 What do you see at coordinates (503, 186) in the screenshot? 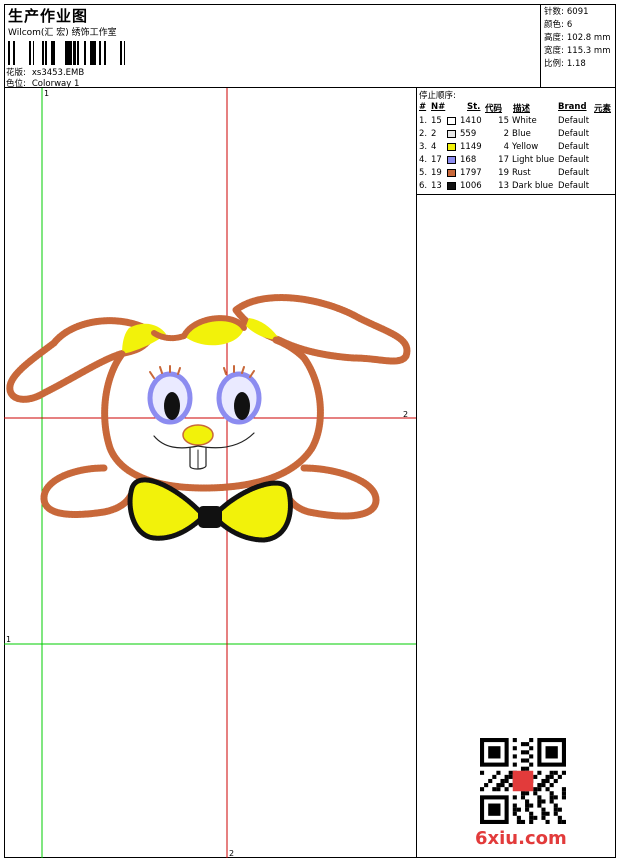
I see `color-code: 13` at bounding box center [503, 186].